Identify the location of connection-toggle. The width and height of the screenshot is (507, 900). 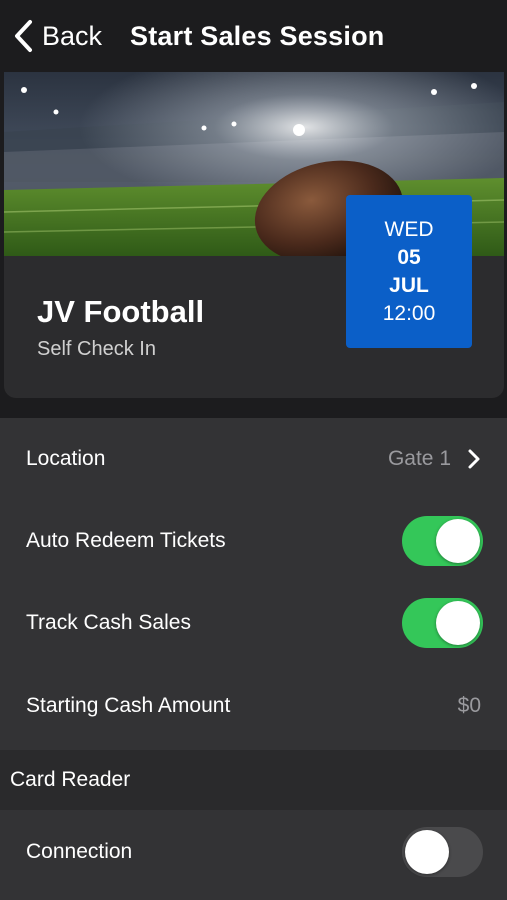
(442, 852).